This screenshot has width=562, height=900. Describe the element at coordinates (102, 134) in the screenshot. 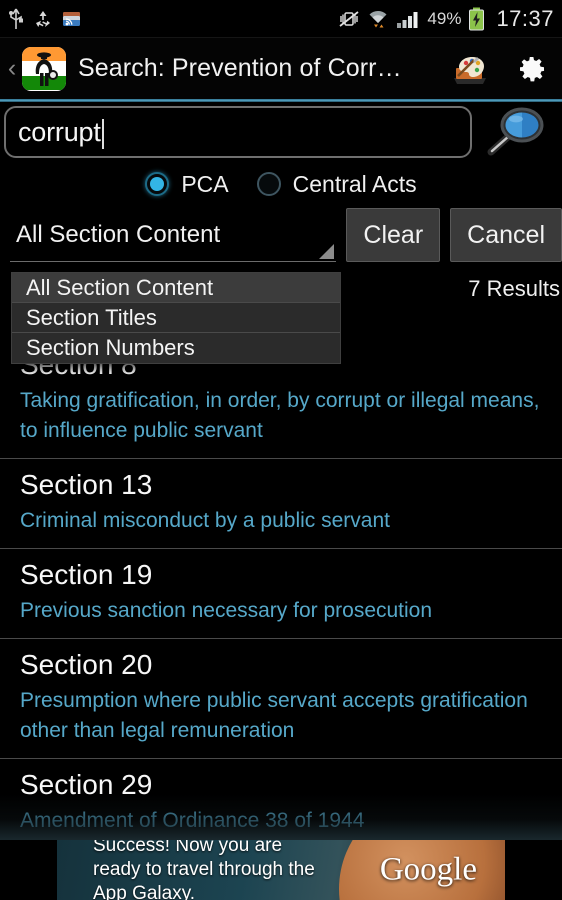

I see `text-caret` at that location.